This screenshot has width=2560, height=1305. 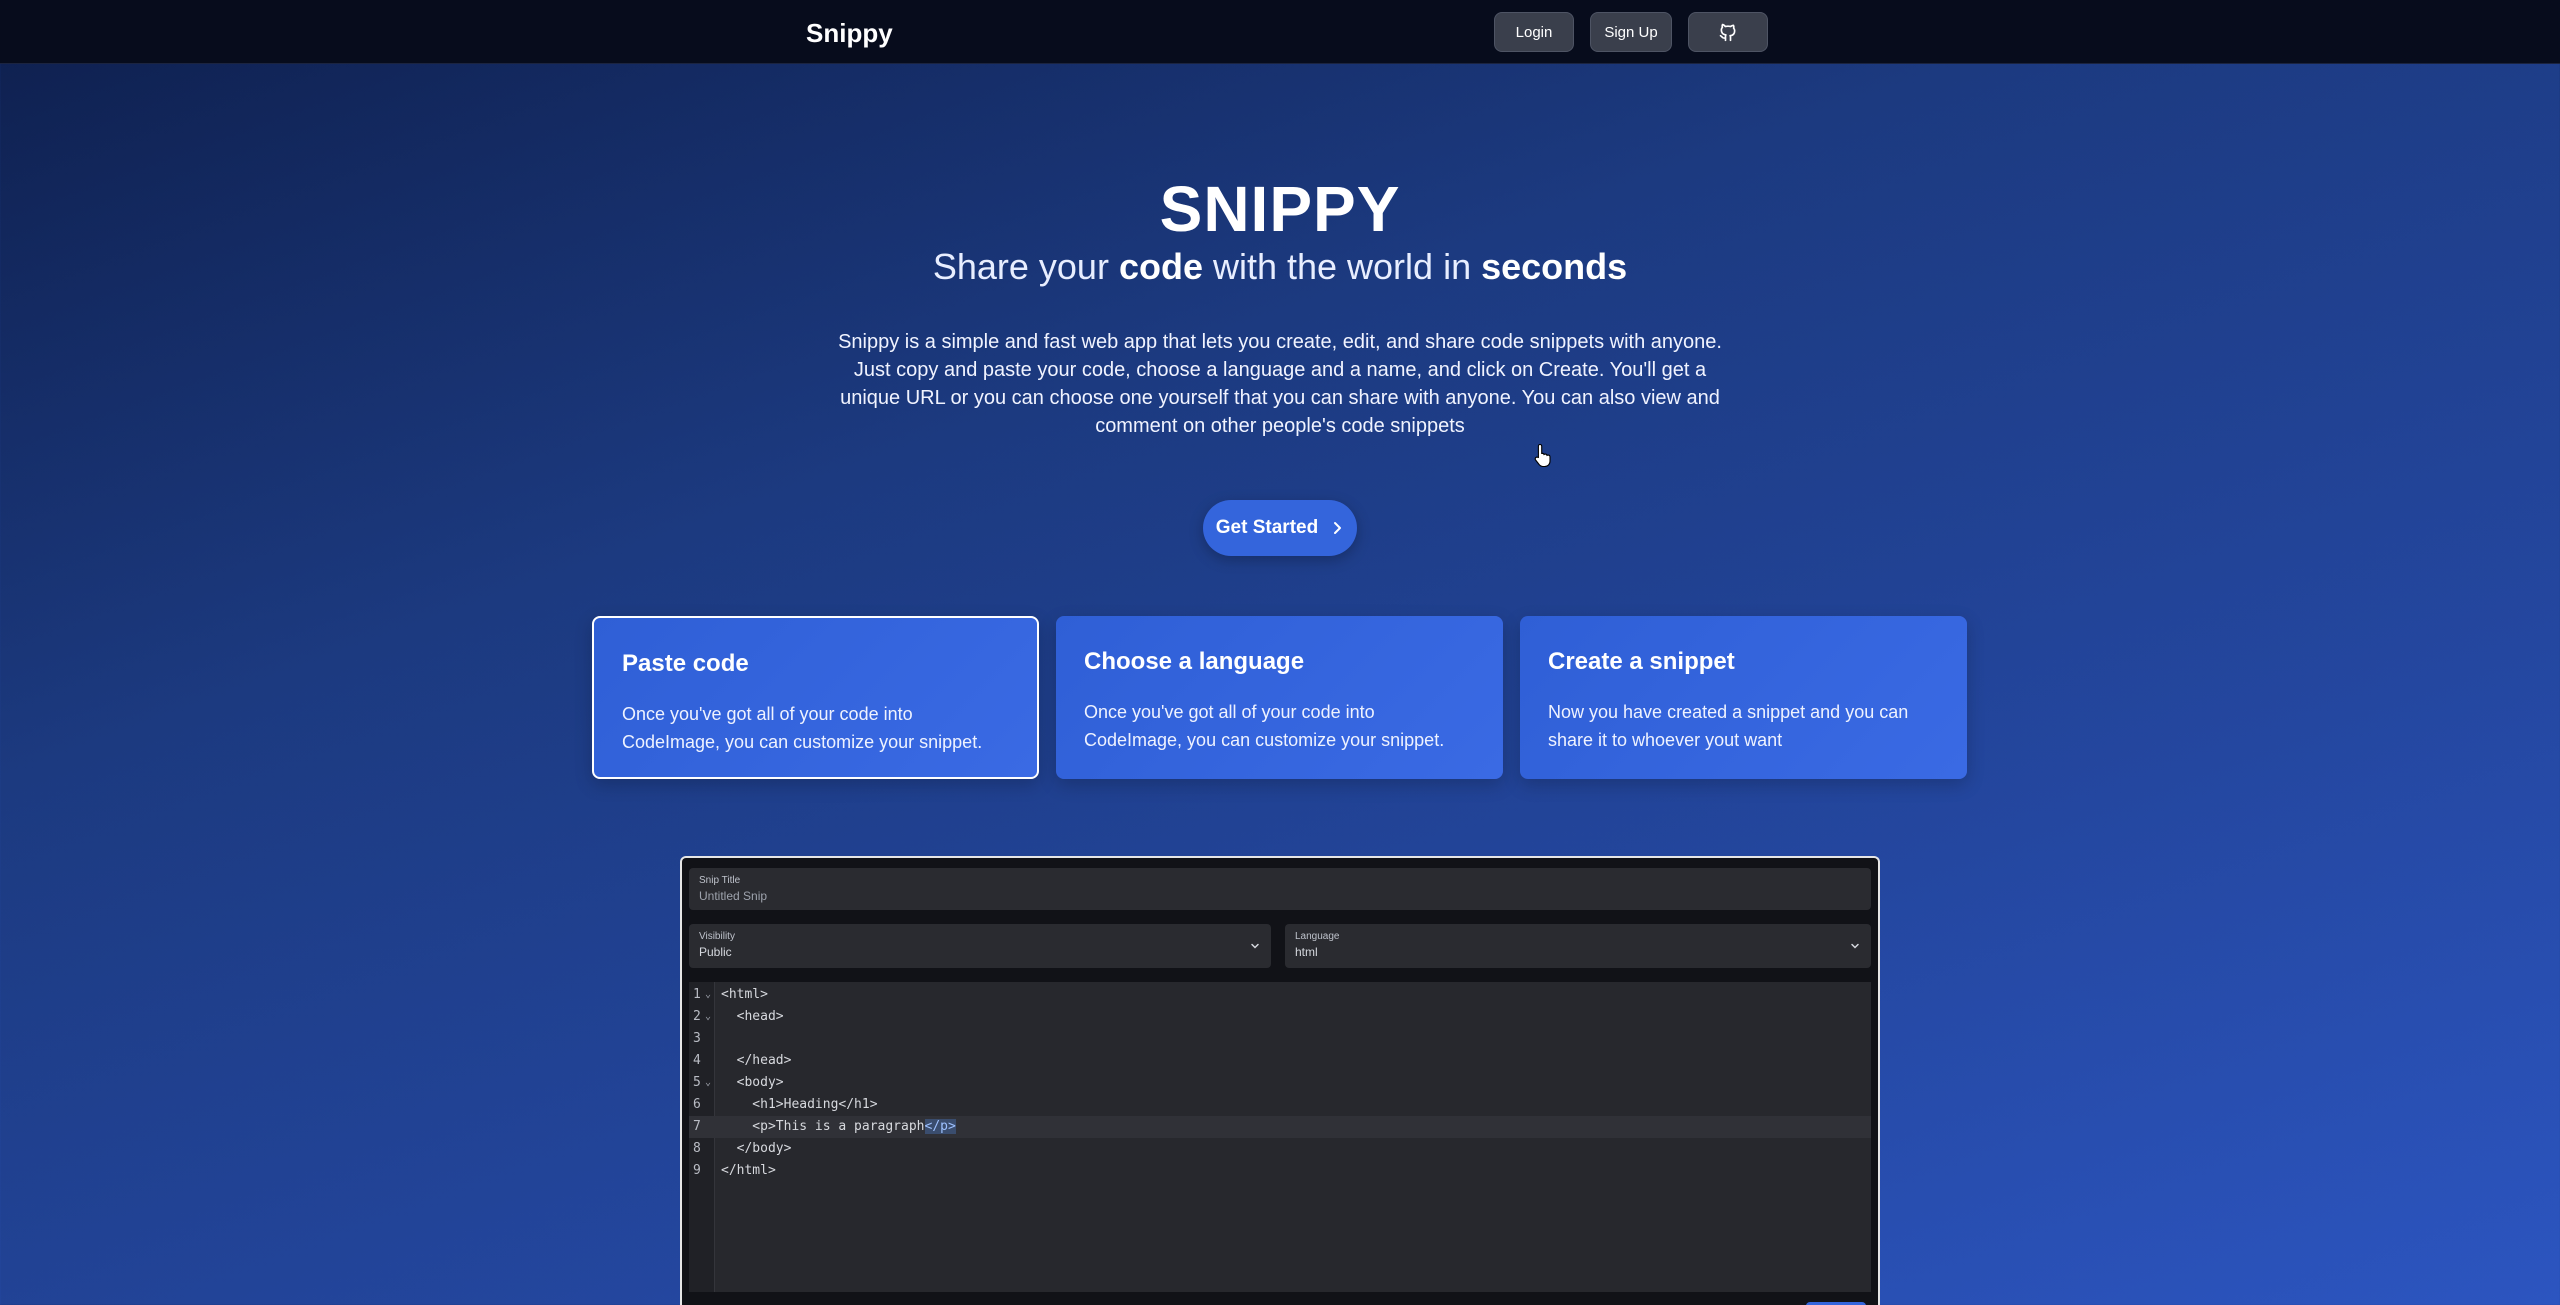 What do you see at coordinates (752, 1016) in the screenshot?
I see `code-text: <head>` at bounding box center [752, 1016].